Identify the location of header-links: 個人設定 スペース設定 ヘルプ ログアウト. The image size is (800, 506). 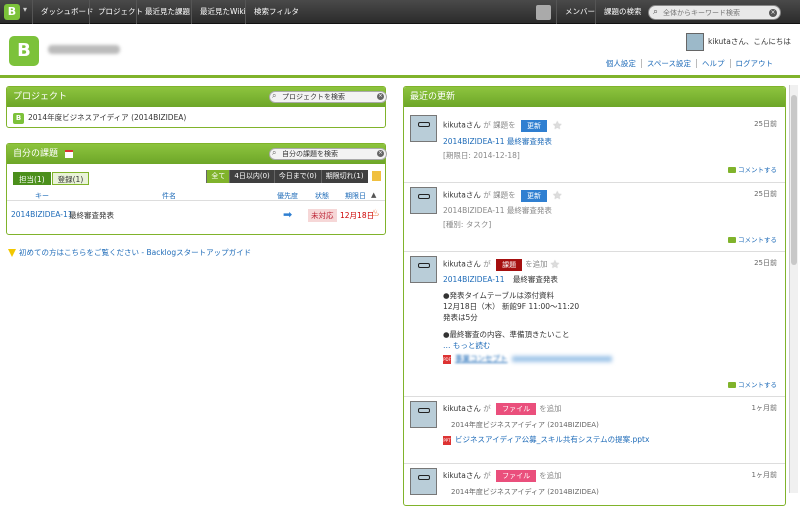
(689, 63).